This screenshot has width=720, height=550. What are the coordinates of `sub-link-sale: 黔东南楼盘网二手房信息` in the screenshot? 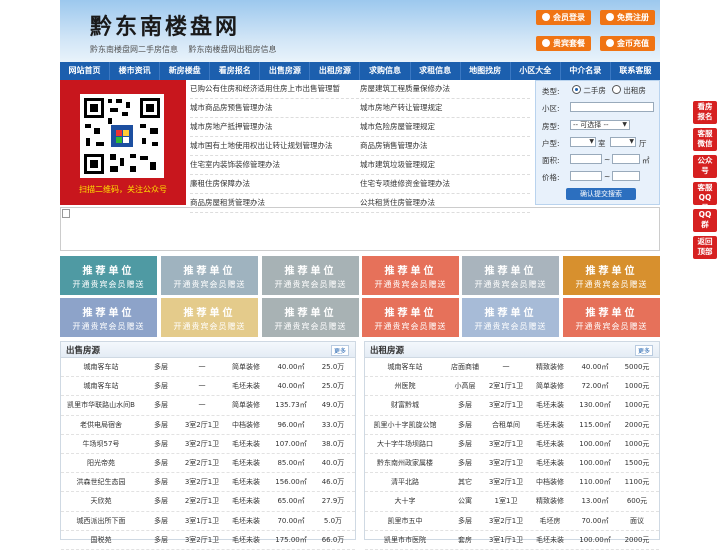 It's located at (134, 49).